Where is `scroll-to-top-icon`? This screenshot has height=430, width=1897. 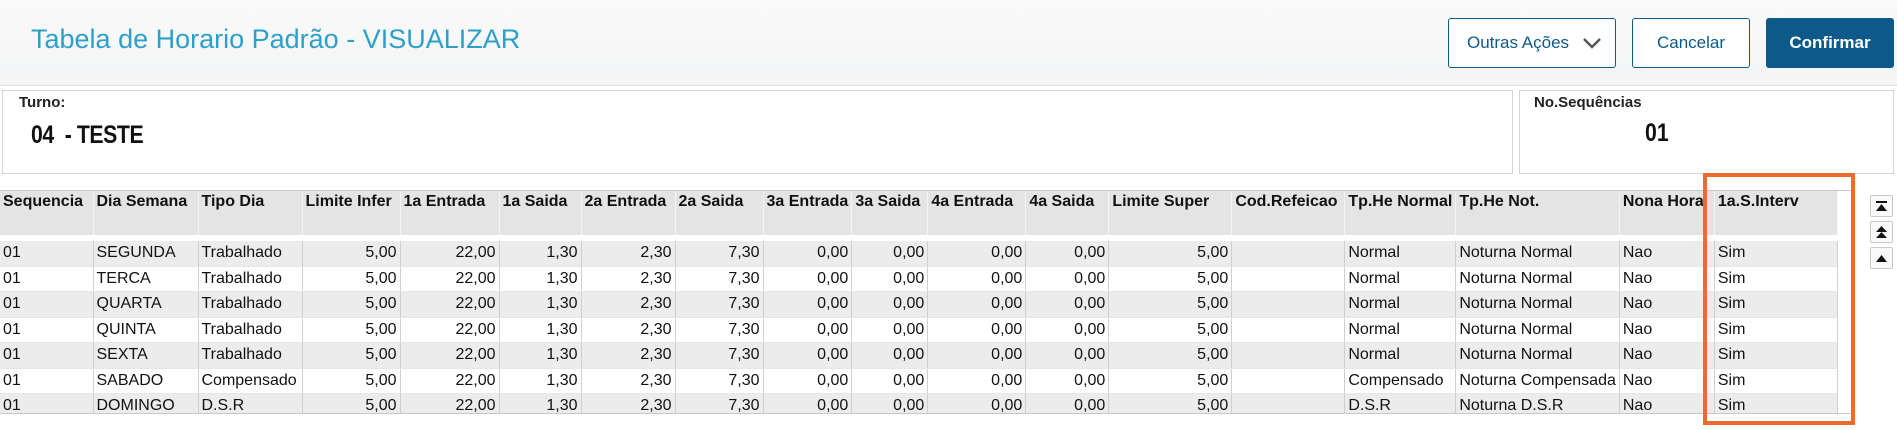 scroll-to-top-icon is located at coordinates (1881, 206).